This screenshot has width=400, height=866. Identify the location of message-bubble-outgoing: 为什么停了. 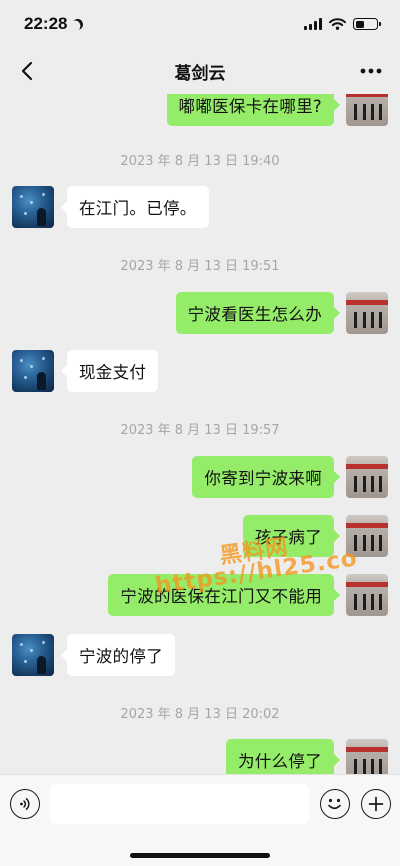
(283, 756).